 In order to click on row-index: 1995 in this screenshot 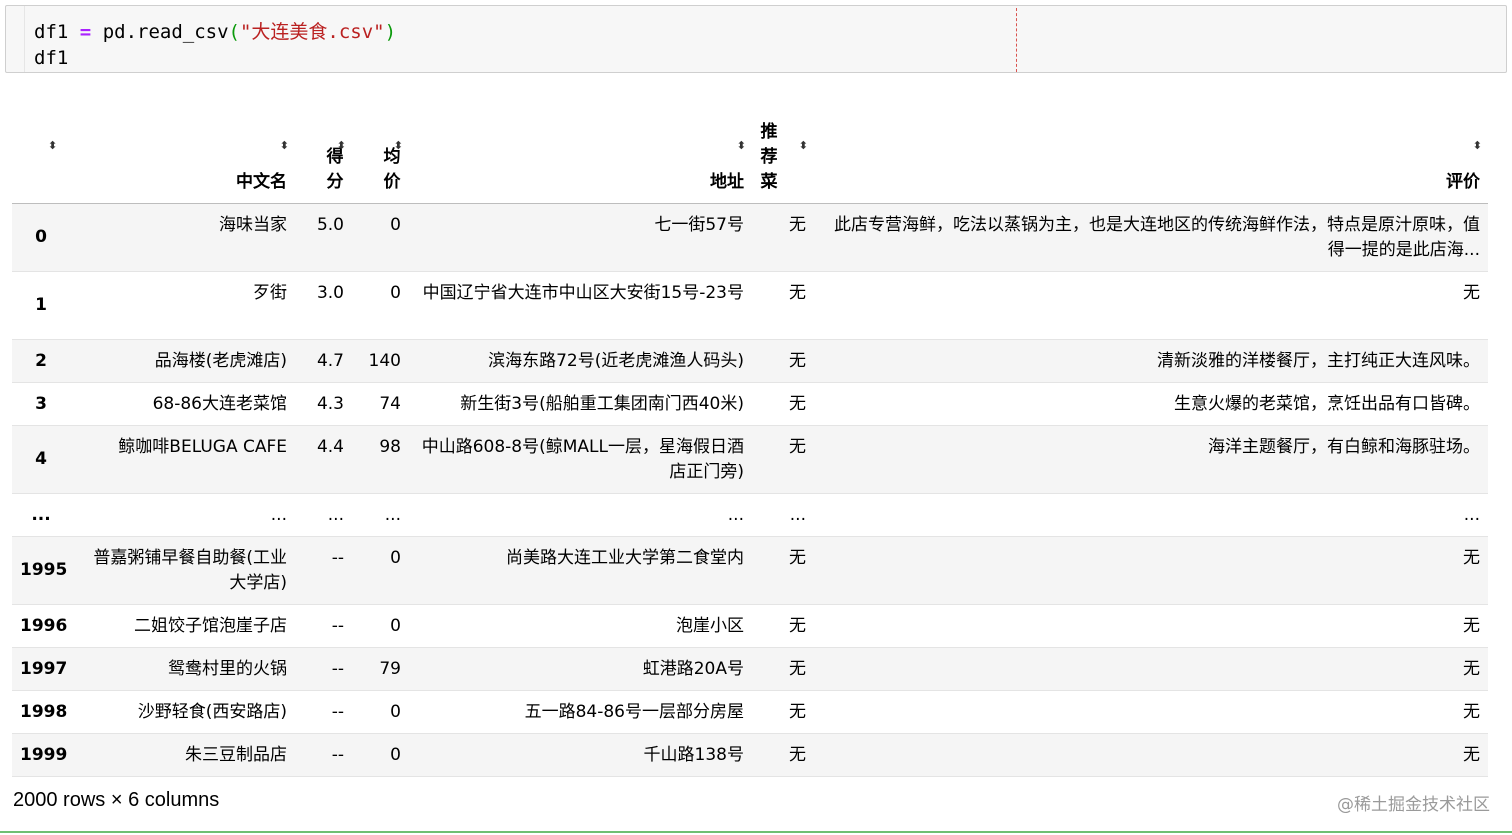, I will do `click(41, 570)`.